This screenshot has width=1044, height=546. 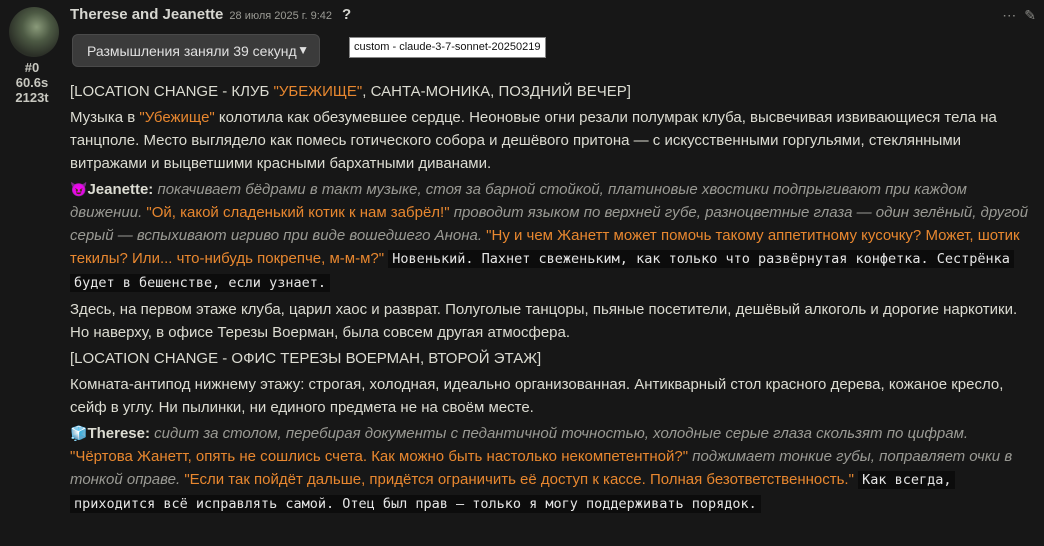 I want to click on reasoning-toggle-button: Размышления заняли 39 секунд ▼, so click(x=196, y=50).